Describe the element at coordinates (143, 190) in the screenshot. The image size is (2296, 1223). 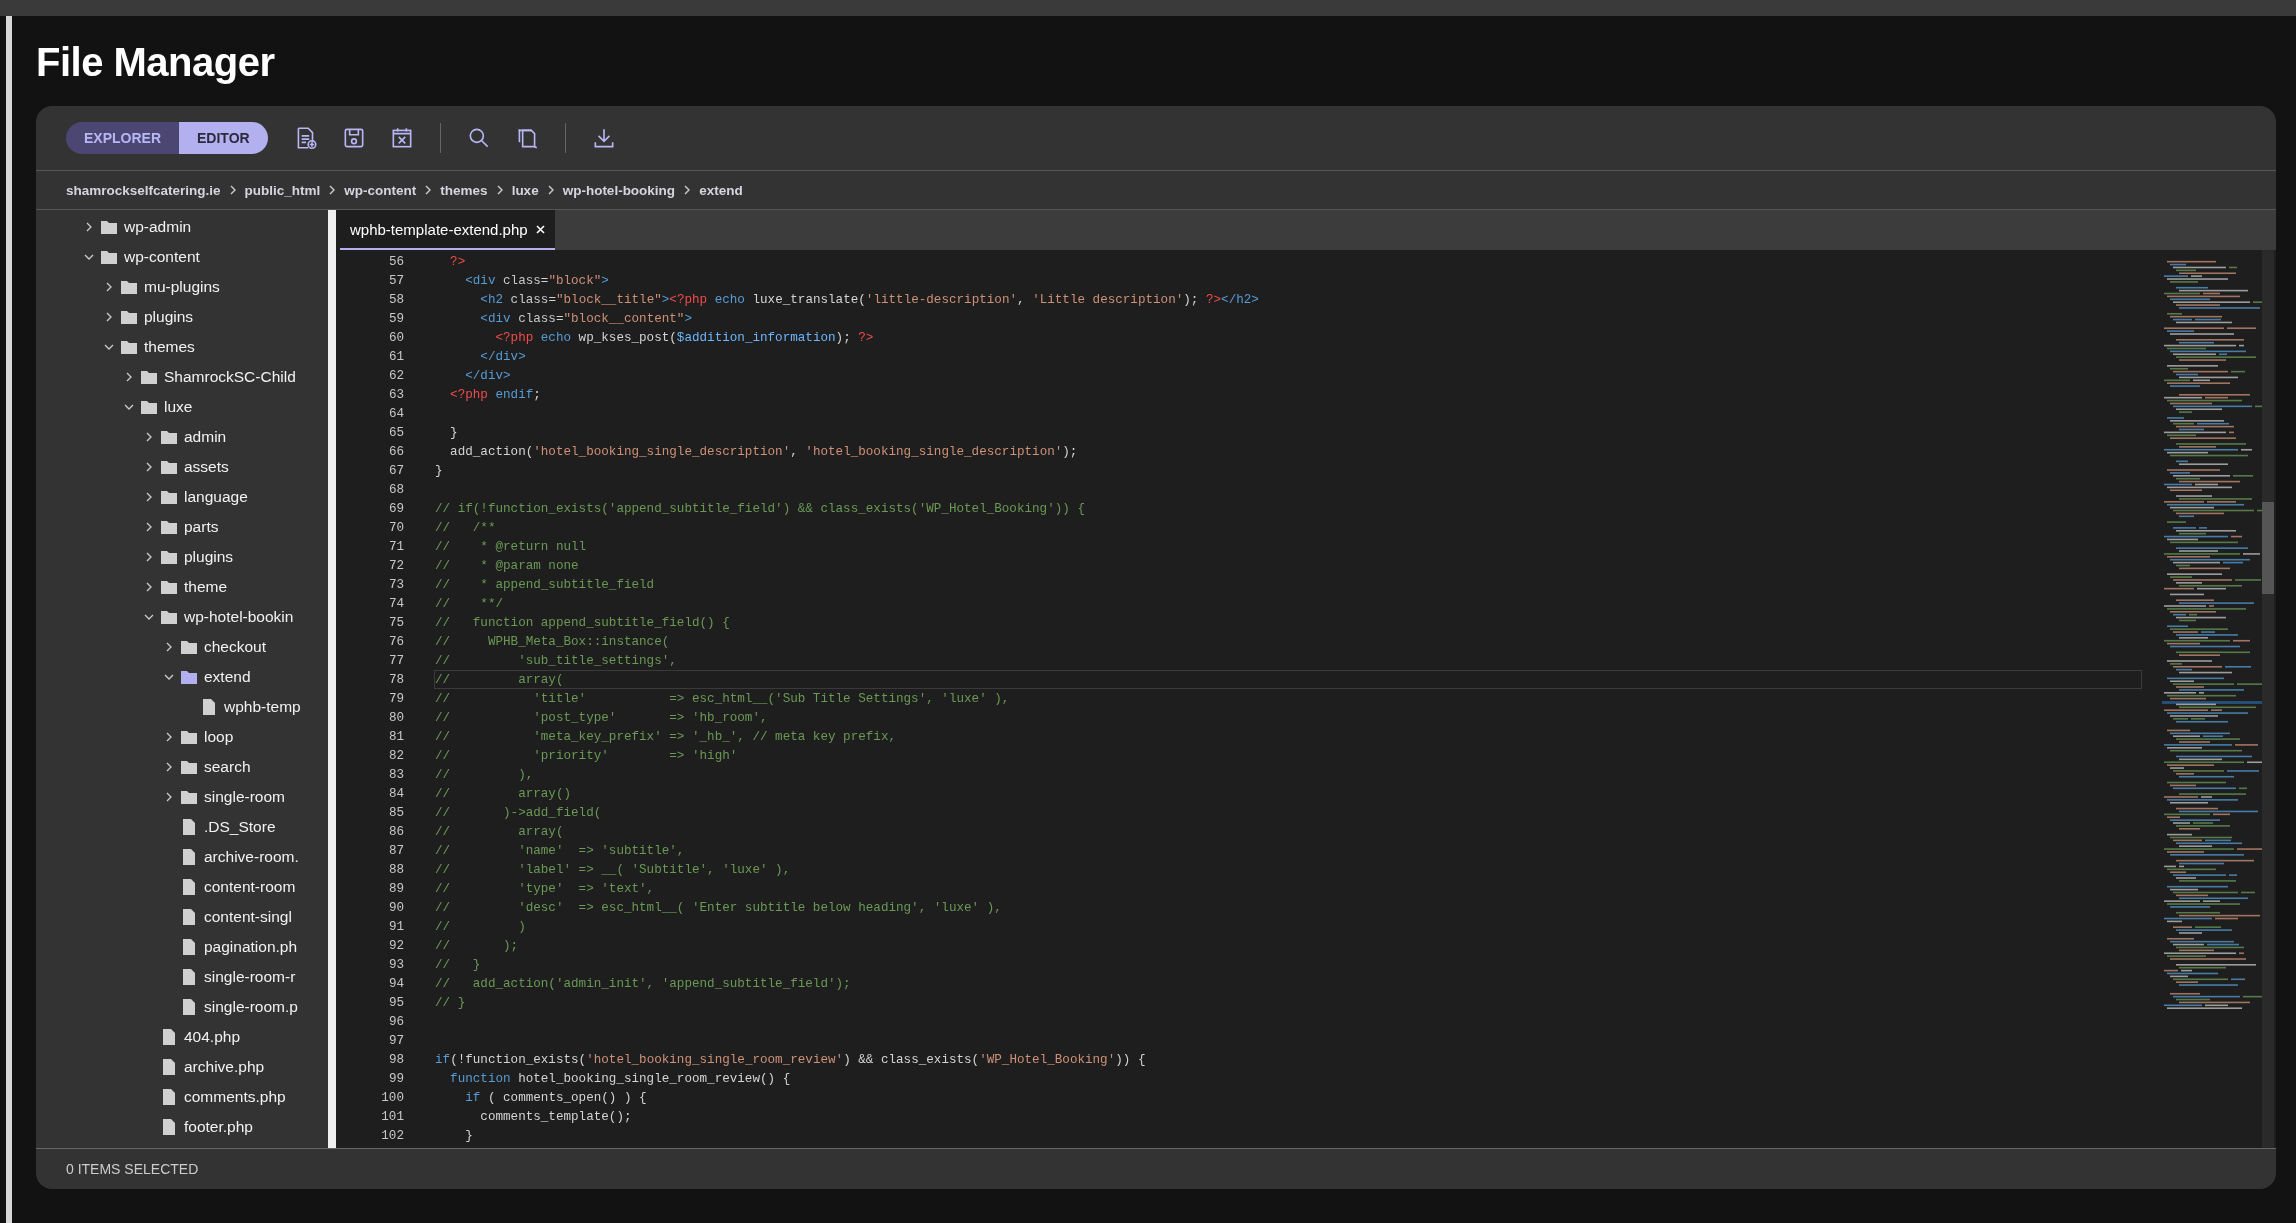
I see `breadcrumb-link: shamrockselfcatering.ie` at that location.